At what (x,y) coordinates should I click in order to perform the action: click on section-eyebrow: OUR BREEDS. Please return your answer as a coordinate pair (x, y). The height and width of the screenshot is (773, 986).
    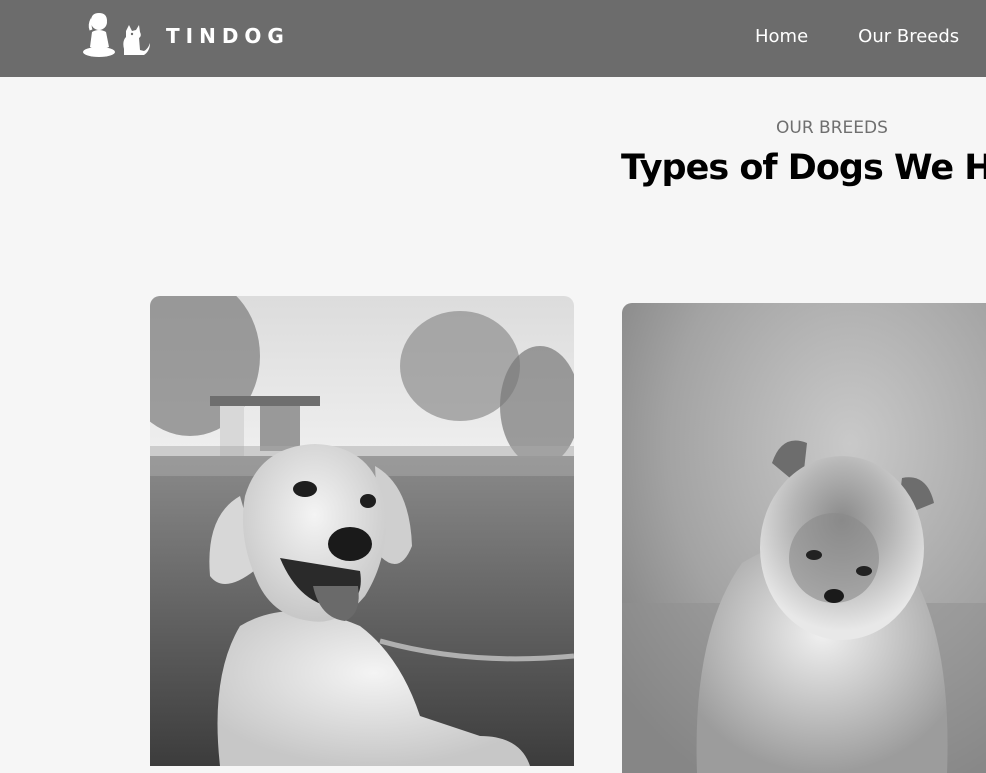
    Looking at the image, I should click on (832, 128).